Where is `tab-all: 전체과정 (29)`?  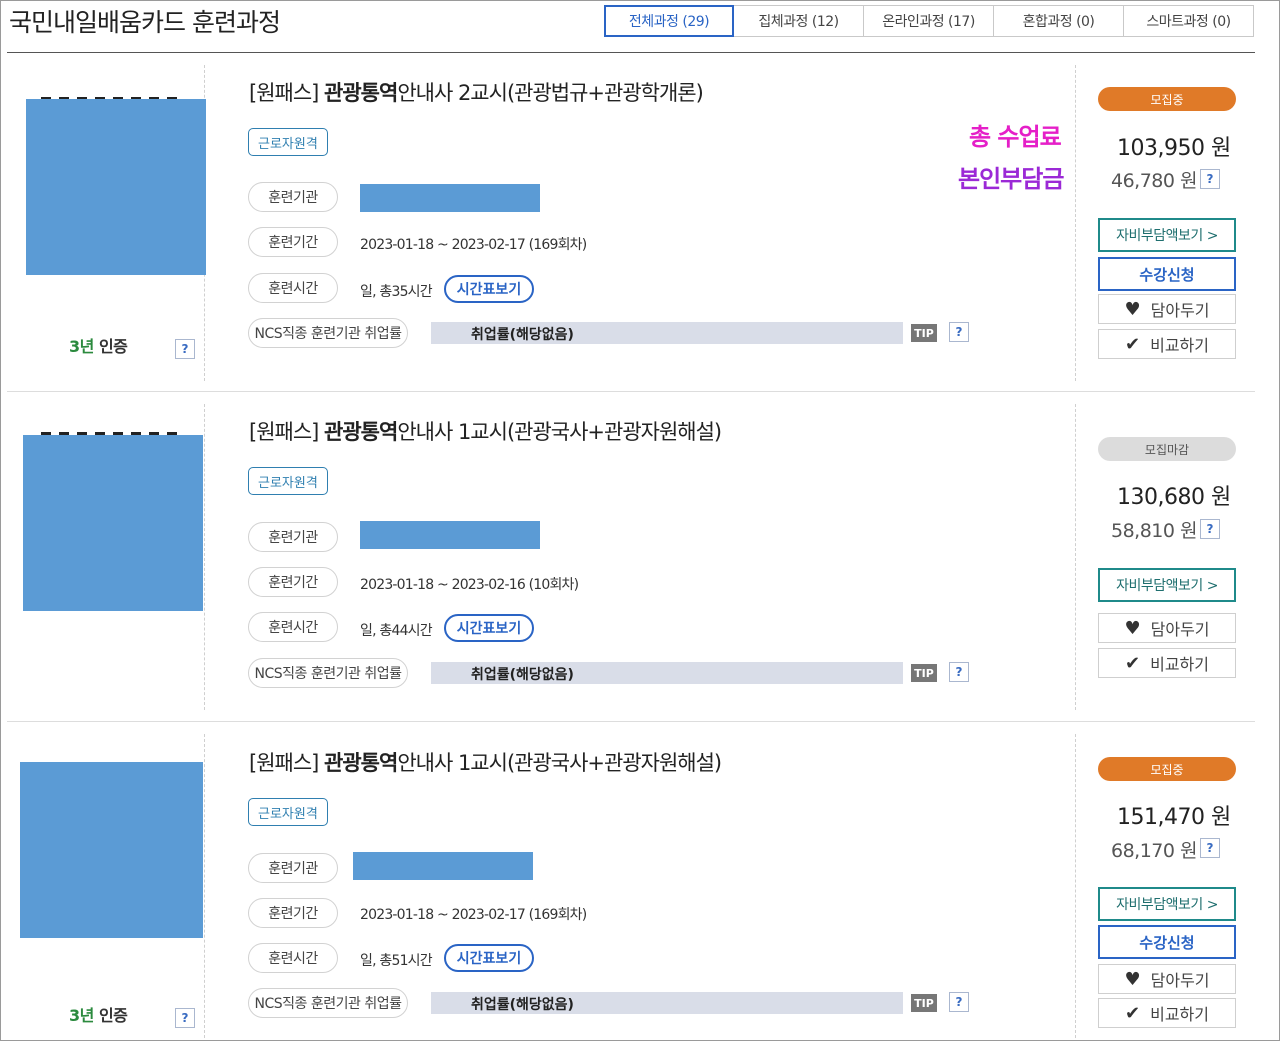 tab-all: 전체과정 (29) is located at coordinates (669, 21).